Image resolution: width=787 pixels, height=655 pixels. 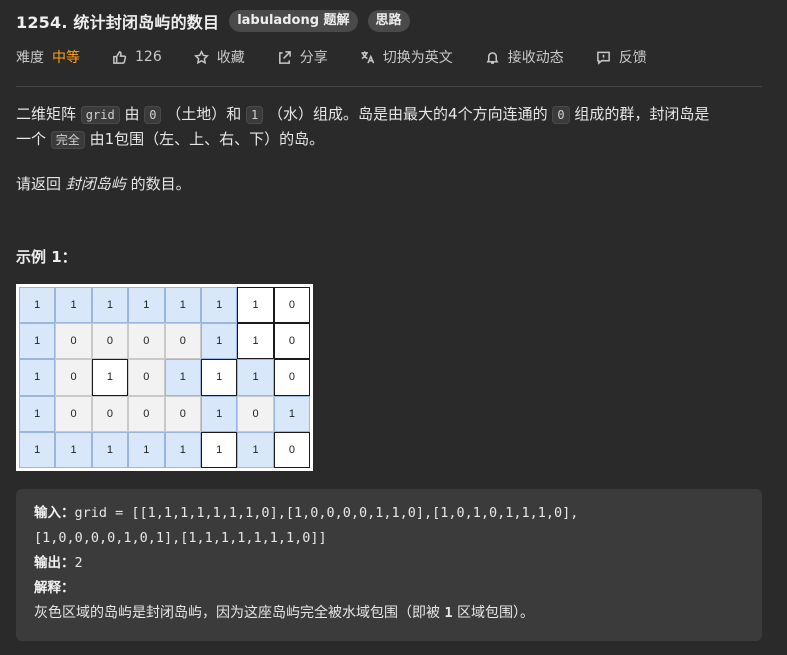 What do you see at coordinates (120, 57) in the screenshot?
I see `thumbs-up-icon` at bounding box center [120, 57].